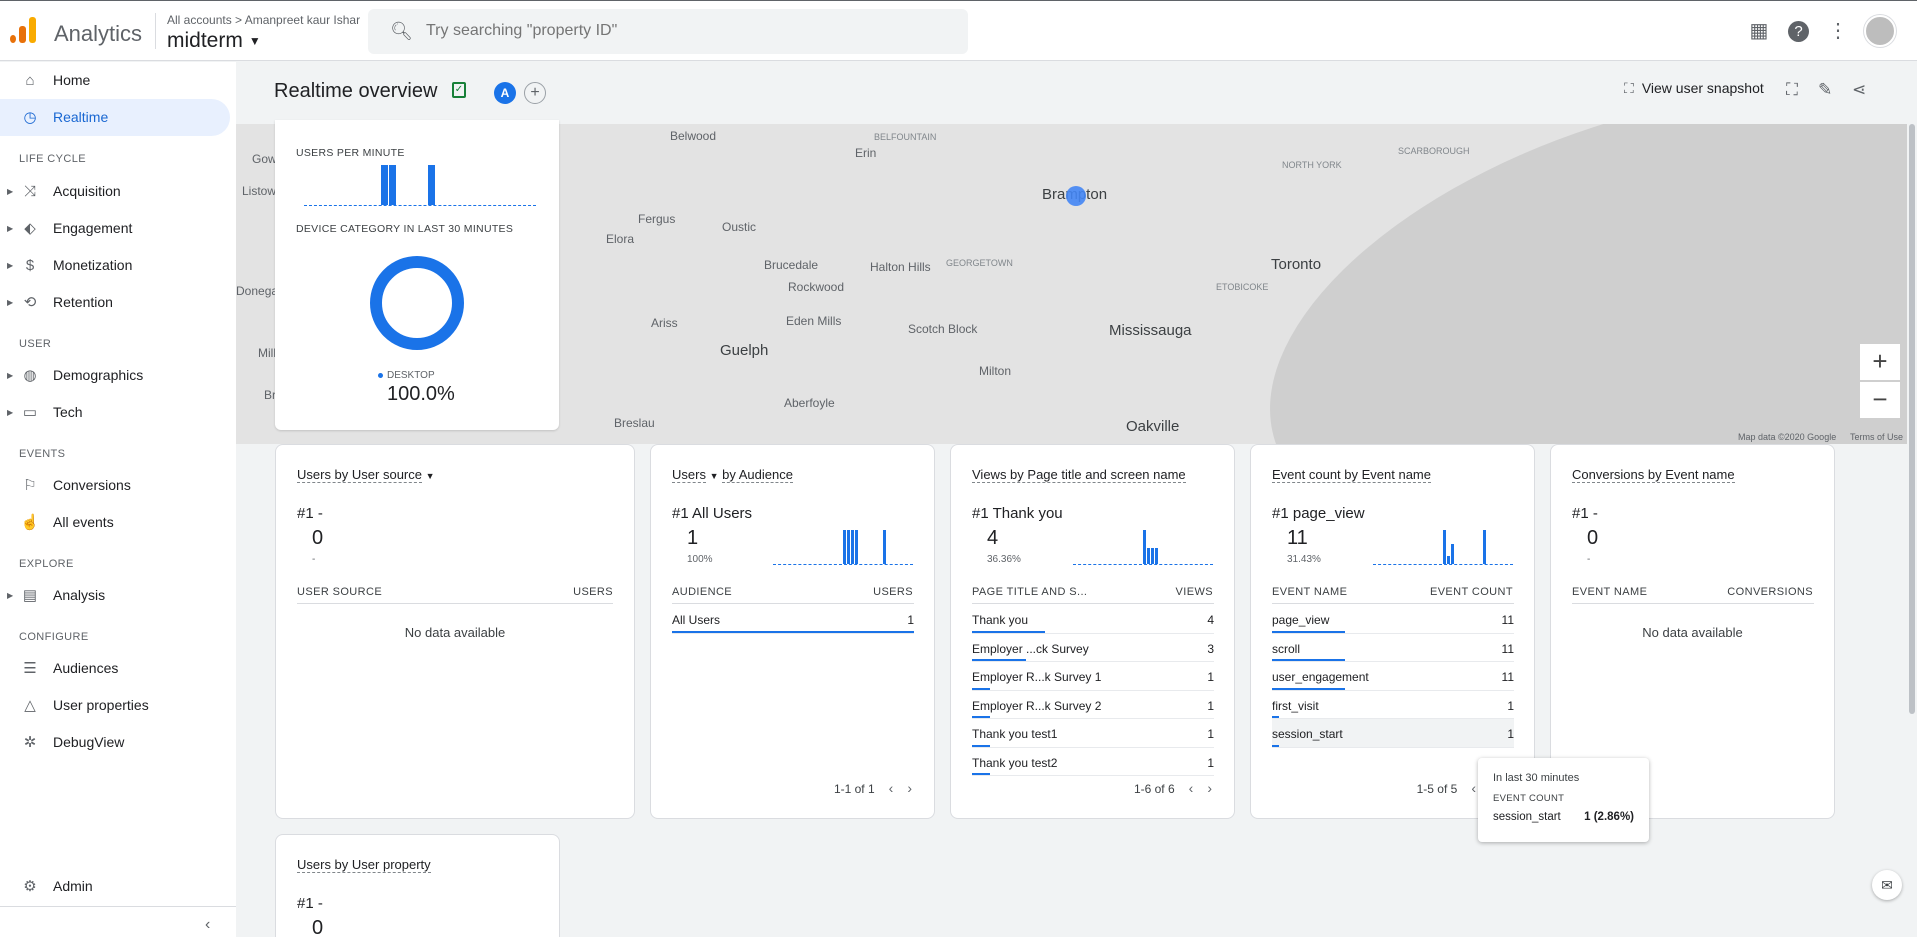 This screenshot has width=1917, height=937. I want to click on card-title-text: Users by User source, so click(359, 475).